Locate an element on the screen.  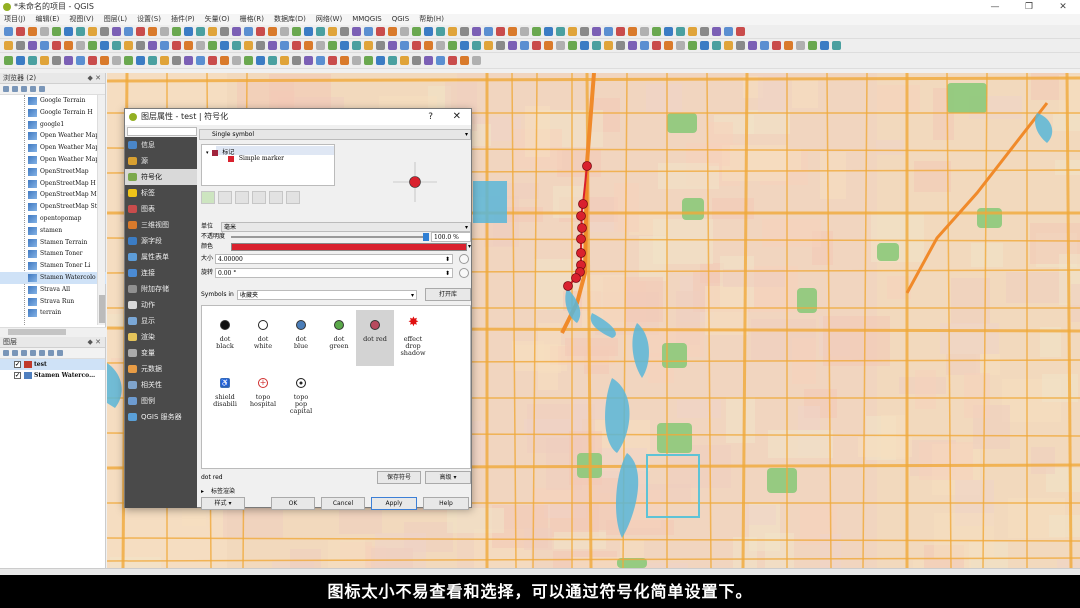
browser-tree-item: Open Weather Map is located at coordinates (53, 136).